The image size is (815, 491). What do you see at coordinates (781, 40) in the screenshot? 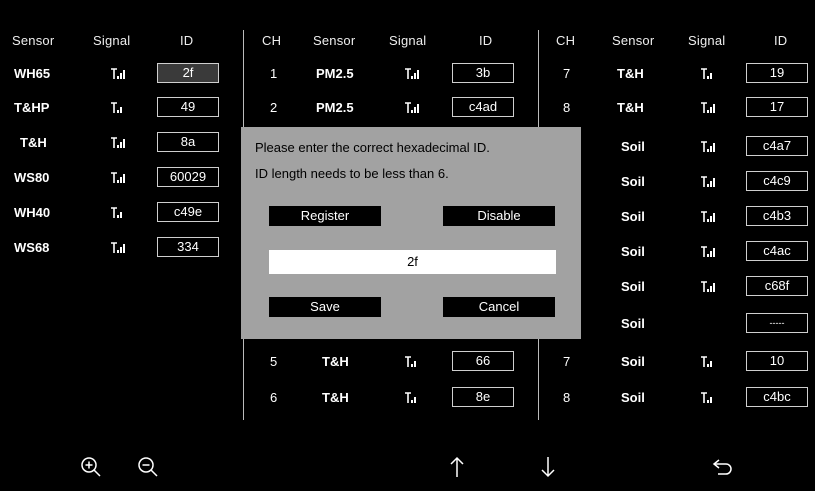
I see `col3-header-id: ID` at bounding box center [781, 40].